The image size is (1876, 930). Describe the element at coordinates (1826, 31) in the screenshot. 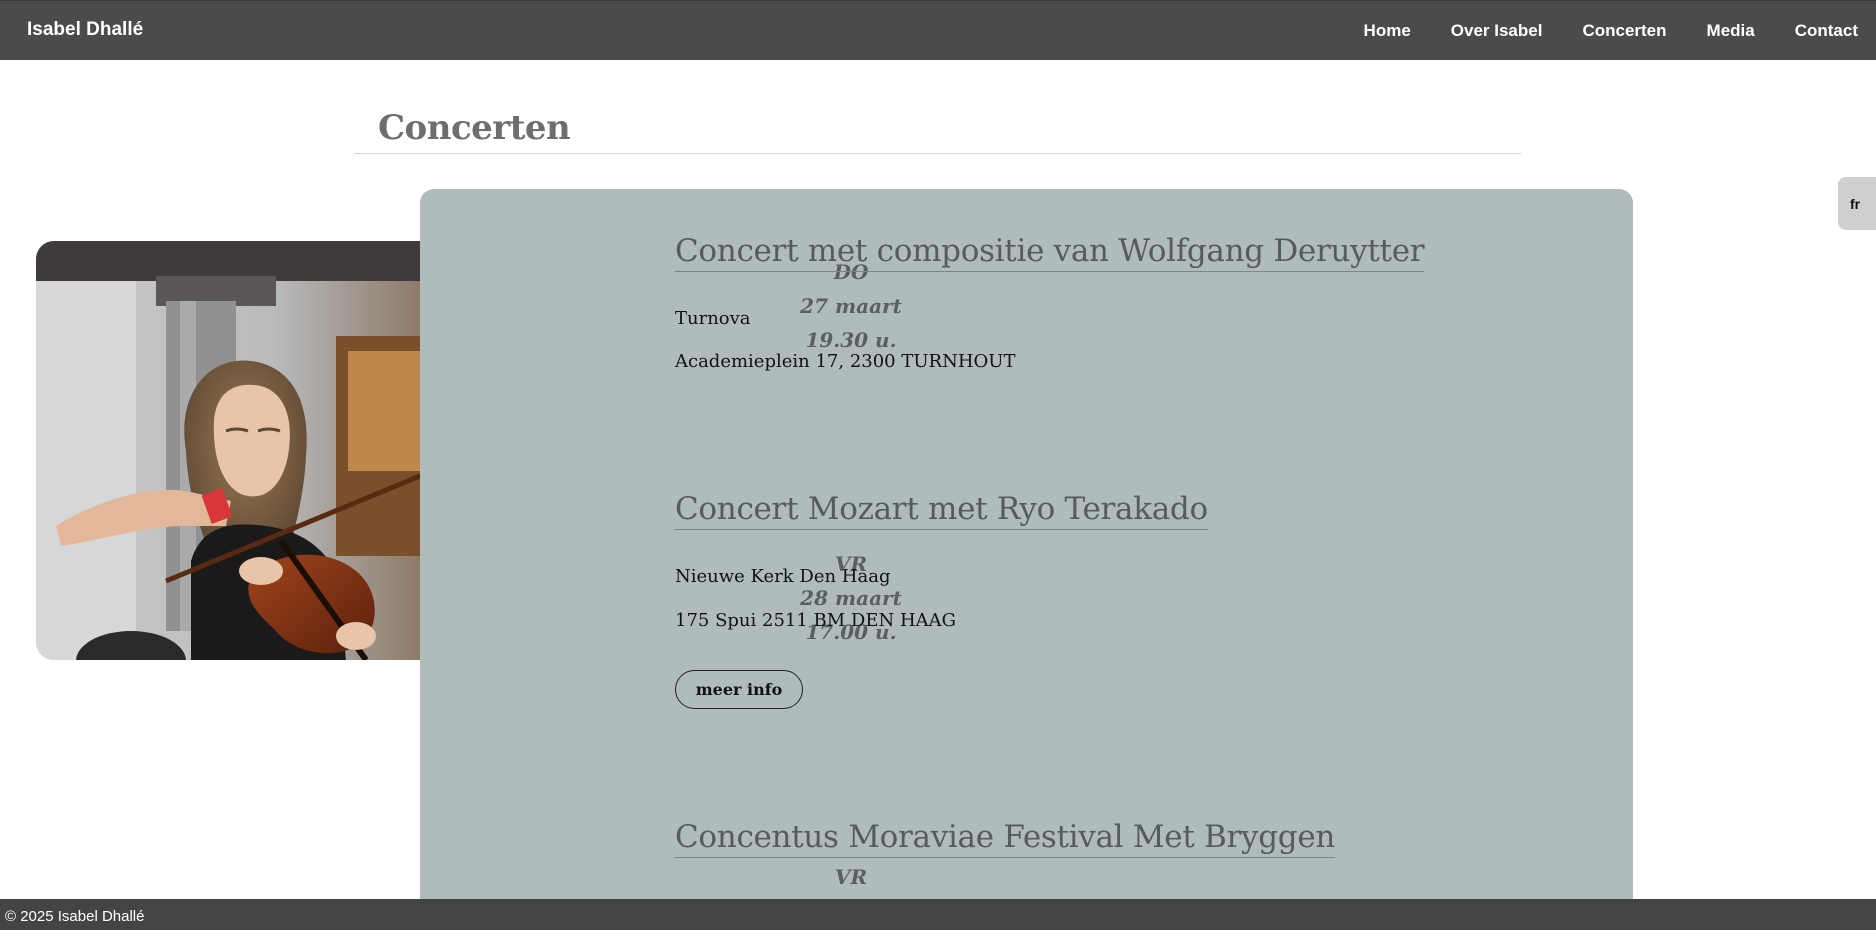

I see `nav-link-contact: Contact` at that location.